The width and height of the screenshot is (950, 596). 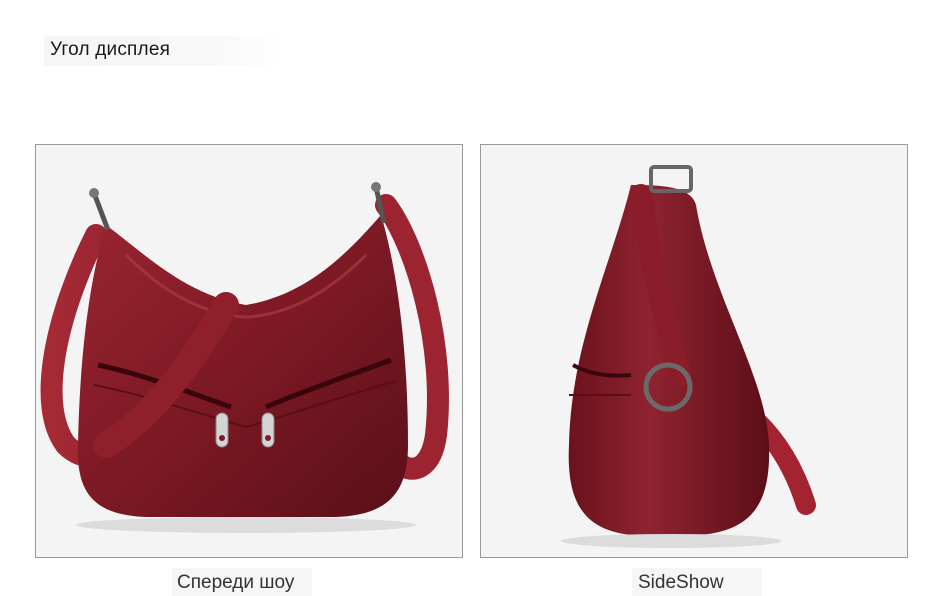 What do you see at coordinates (236, 582) in the screenshot?
I see `caption-front: Спереди шоу` at bounding box center [236, 582].